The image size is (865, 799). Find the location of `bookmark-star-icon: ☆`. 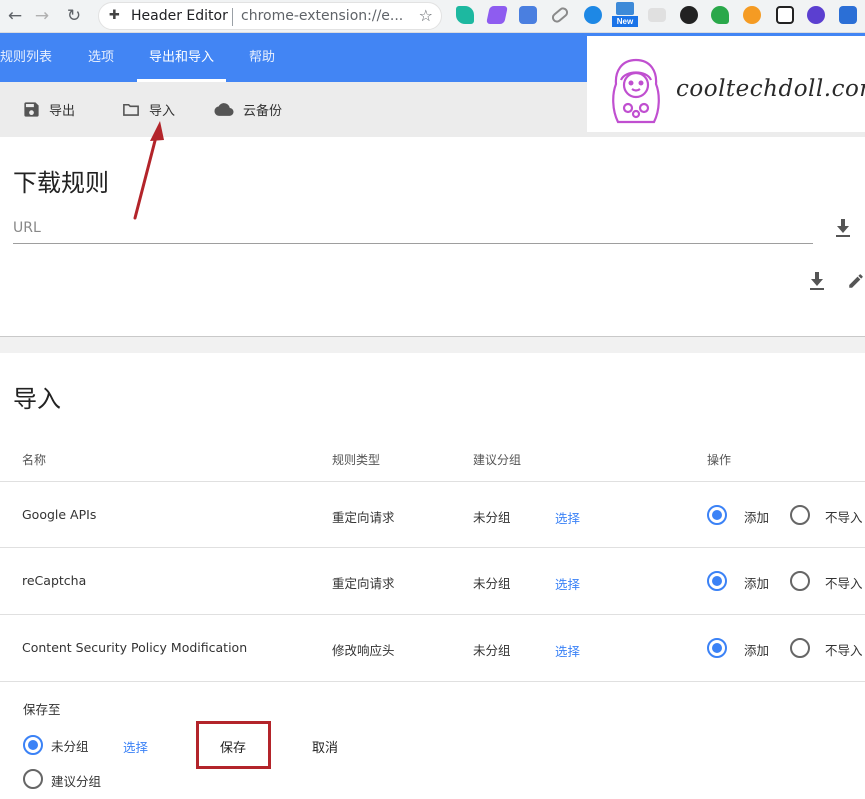

bookmark-star-icon: ☆ is located at coordinates (426, 15).